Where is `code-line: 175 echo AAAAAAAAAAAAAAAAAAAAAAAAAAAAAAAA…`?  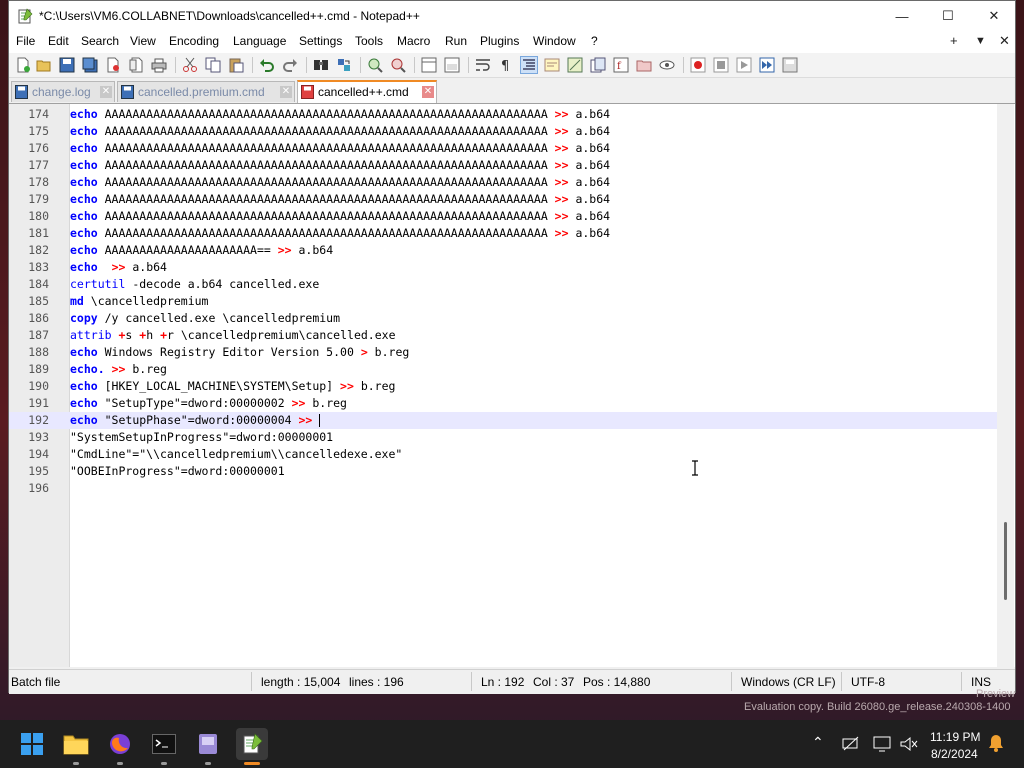 code-line: 175 echo AAAAAAAAAAAAAAAAAAAAAAAAAAAAAAAA… is located at coordinates (503, 131).